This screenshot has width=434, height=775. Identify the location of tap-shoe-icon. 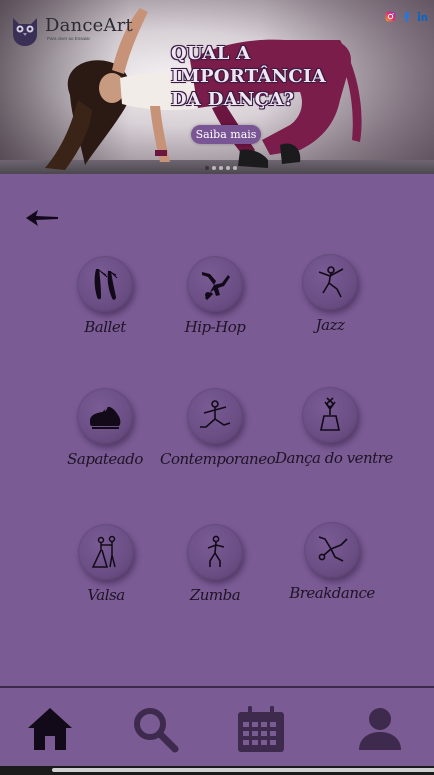
(105, 417).